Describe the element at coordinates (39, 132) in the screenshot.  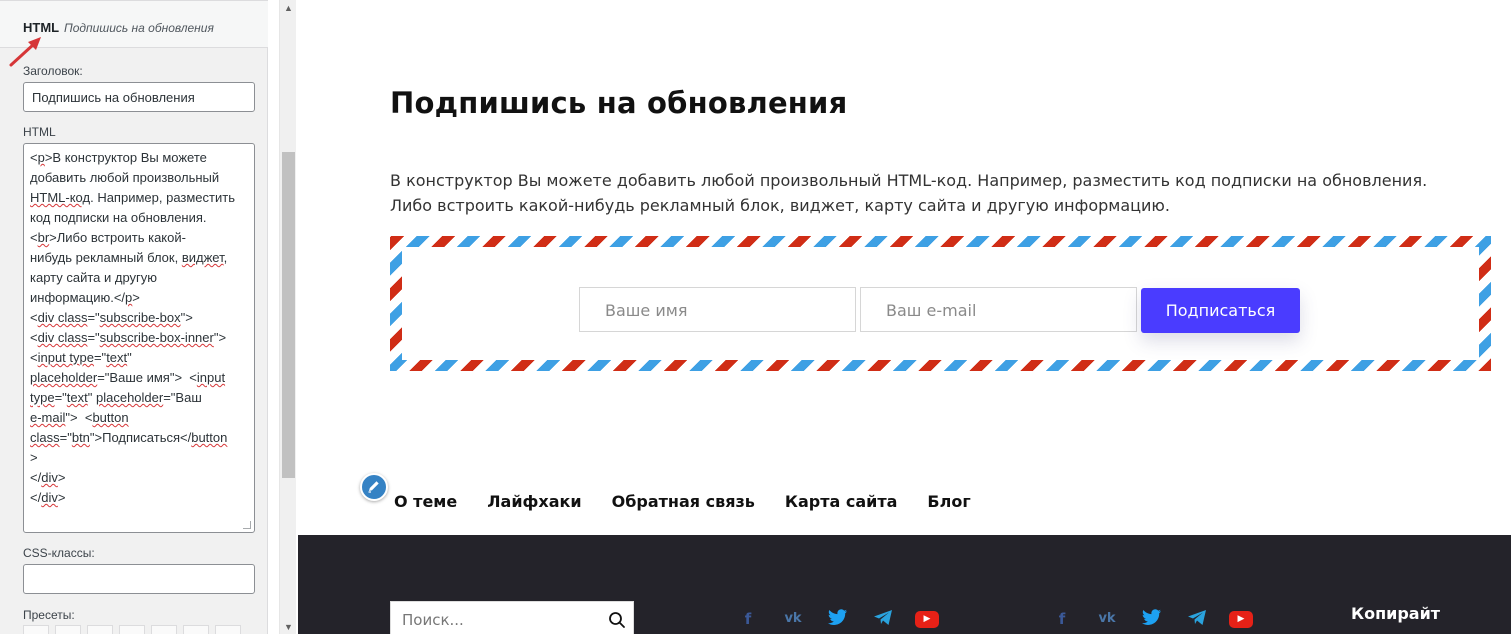
I see `html-label: HTML` at that location.